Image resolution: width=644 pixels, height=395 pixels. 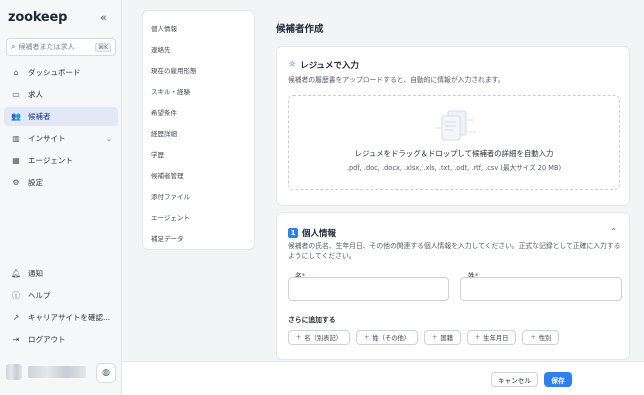 I want to click on globe-icon: ◍, so click(x=106, y=373).